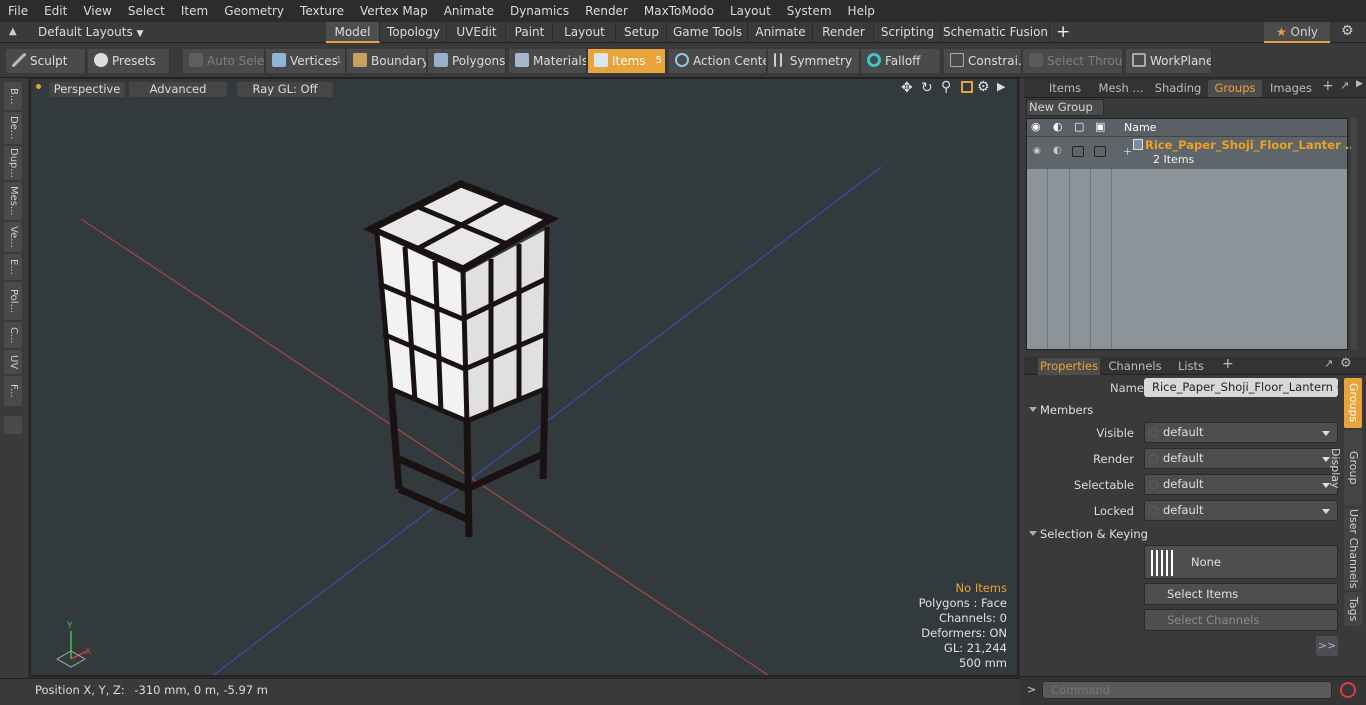 Image resolution: width=1366 pixels, height=705 pixels. Describe the element at coordinates (844, 32) in the screenshot. I see `tab-render: Render` at that location.